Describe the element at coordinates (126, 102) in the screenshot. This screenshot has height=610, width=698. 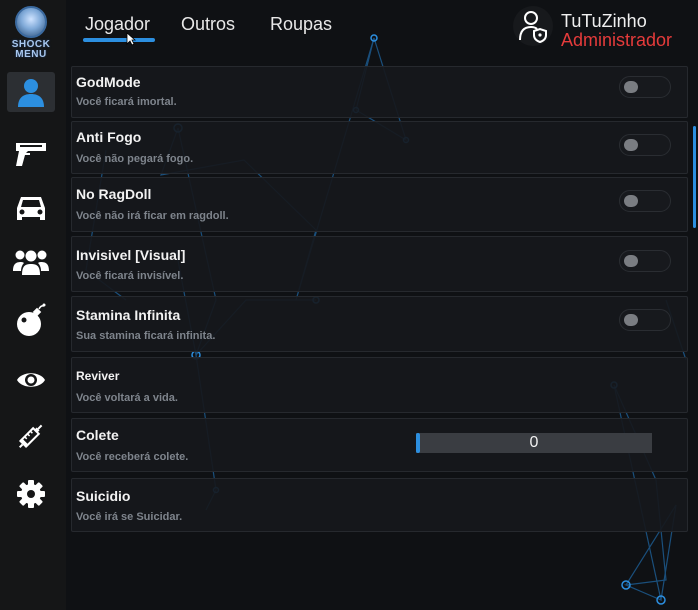
I see `option-description: Você ficará imortal.` at that location.